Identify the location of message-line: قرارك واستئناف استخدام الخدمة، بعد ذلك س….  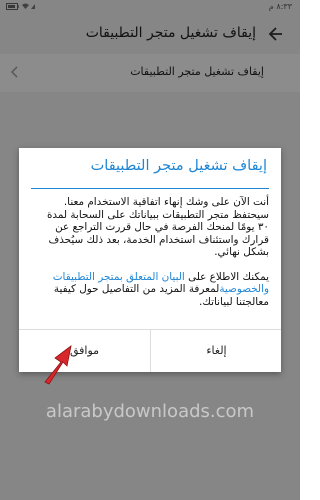
(158, 239).